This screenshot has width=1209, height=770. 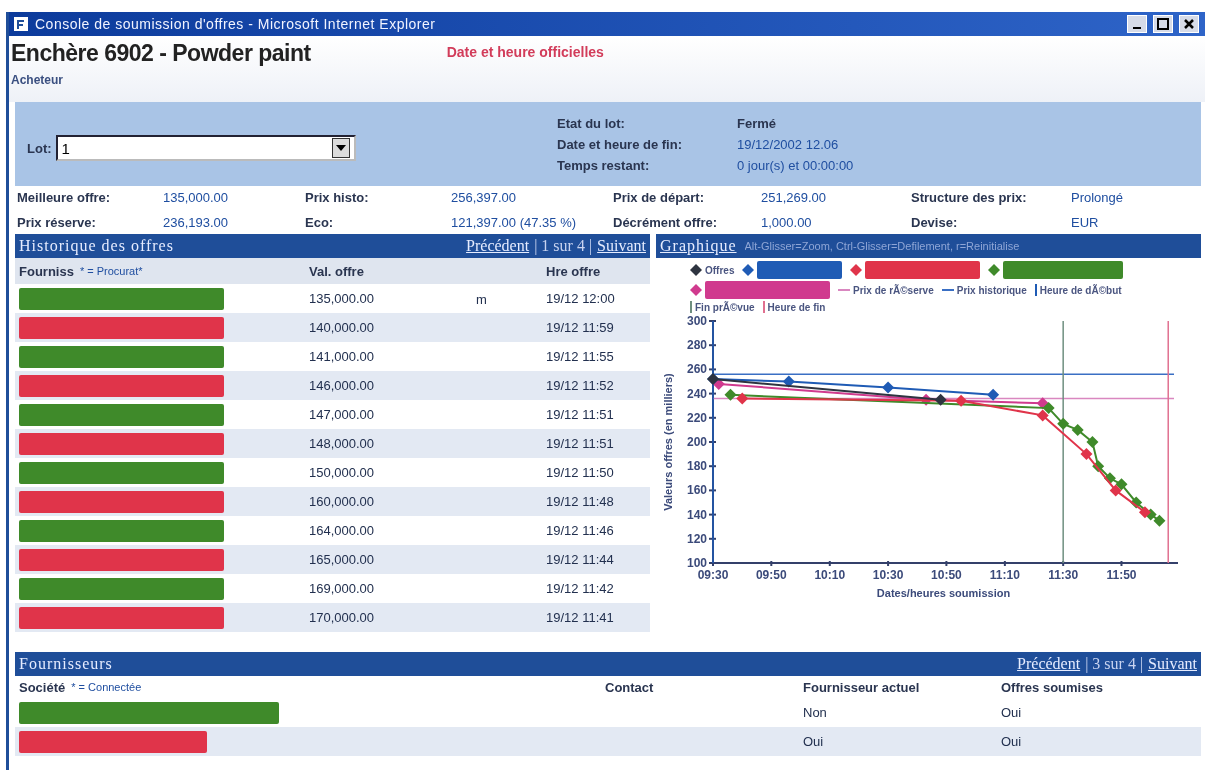 I want to click on stat-label: Prix réserve:, so click(x=57, y=223).